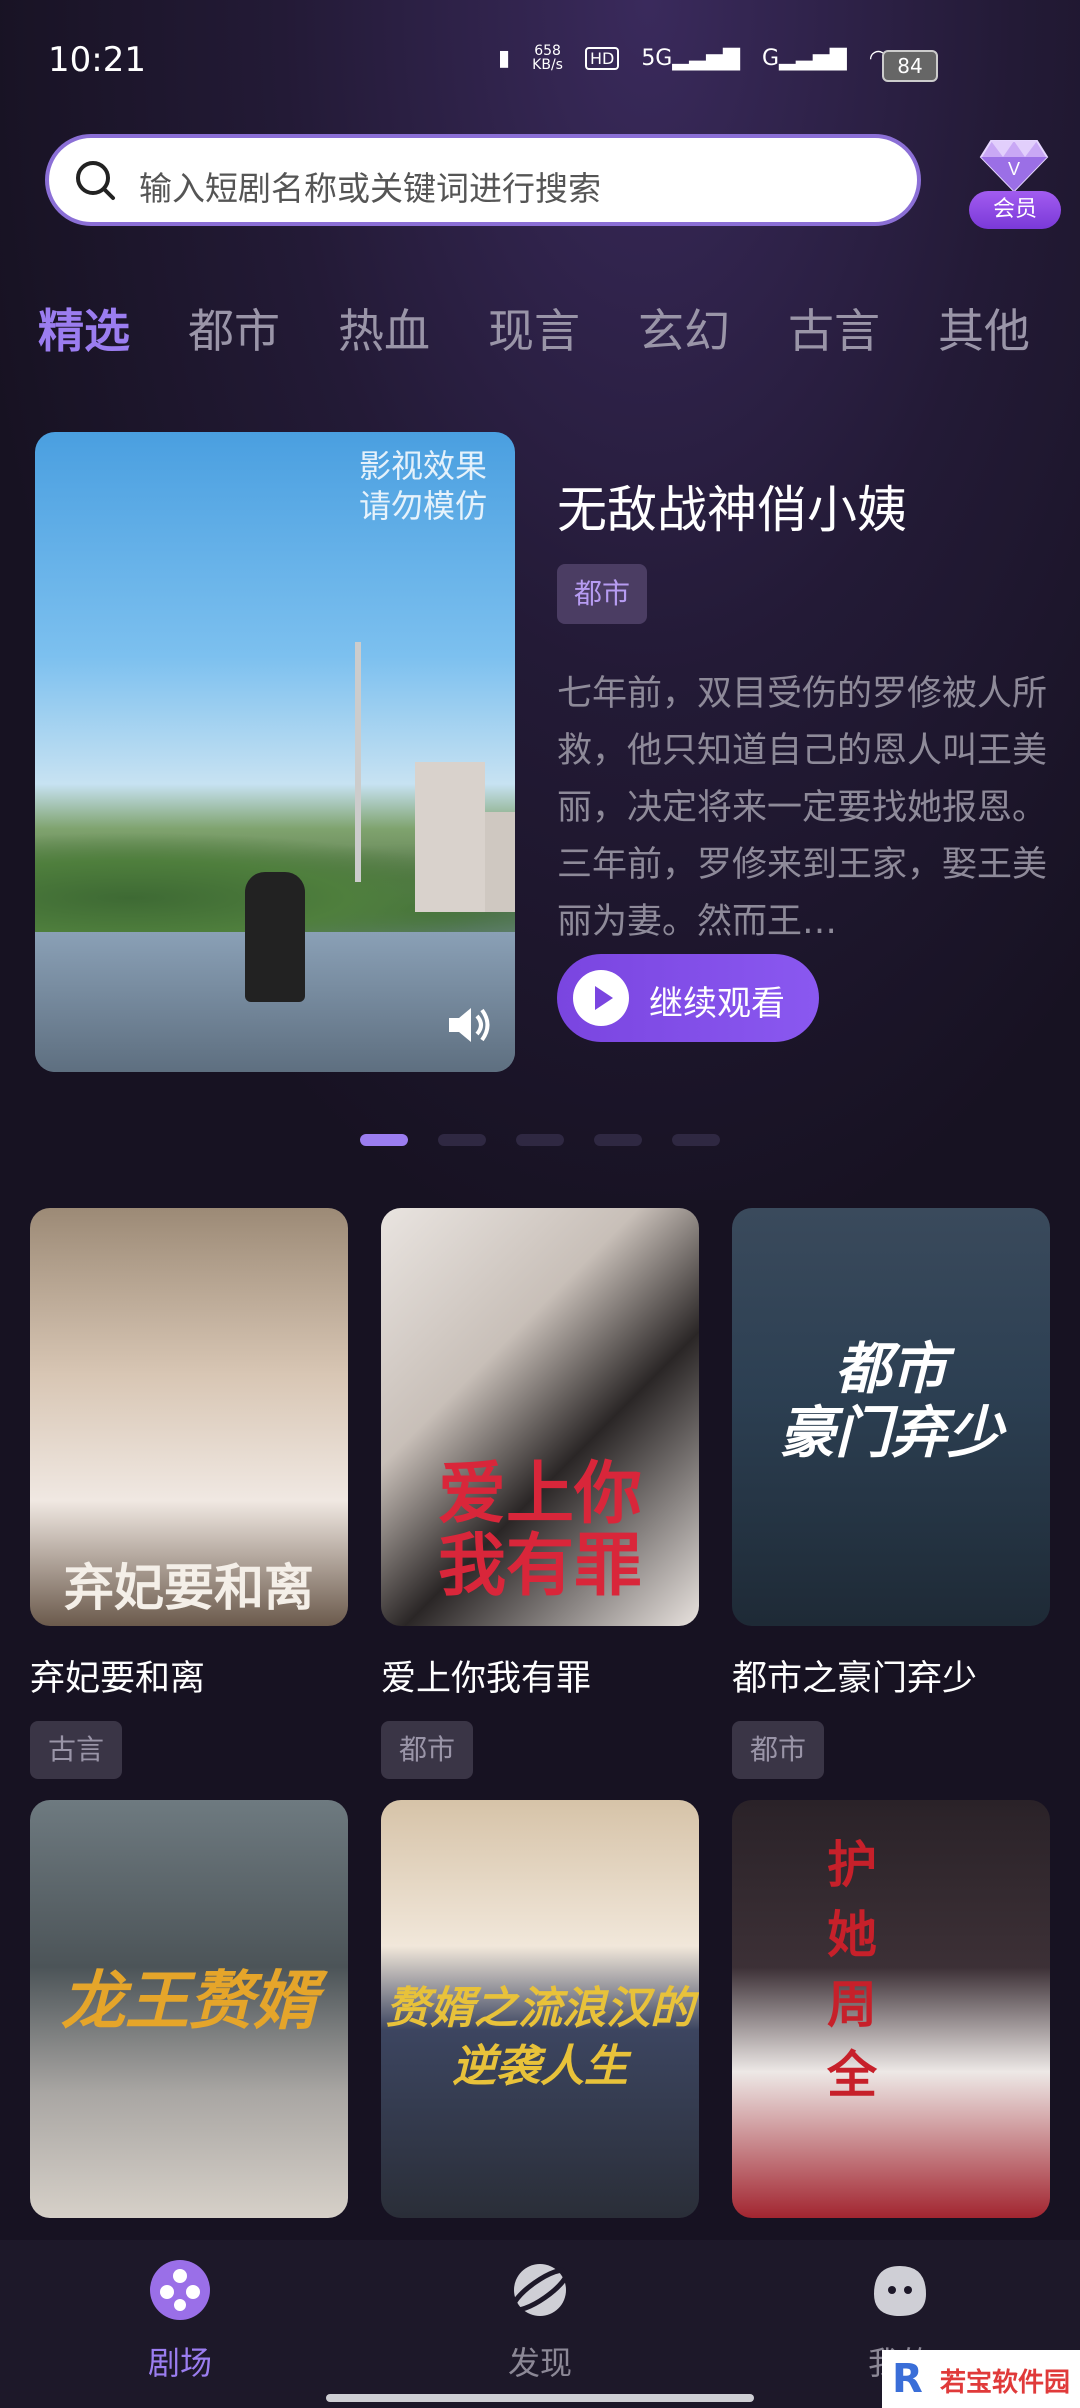 This screenshot has height=2408, width=1080. I want to click on poster-title: 护她周全, so click(852, 1969).